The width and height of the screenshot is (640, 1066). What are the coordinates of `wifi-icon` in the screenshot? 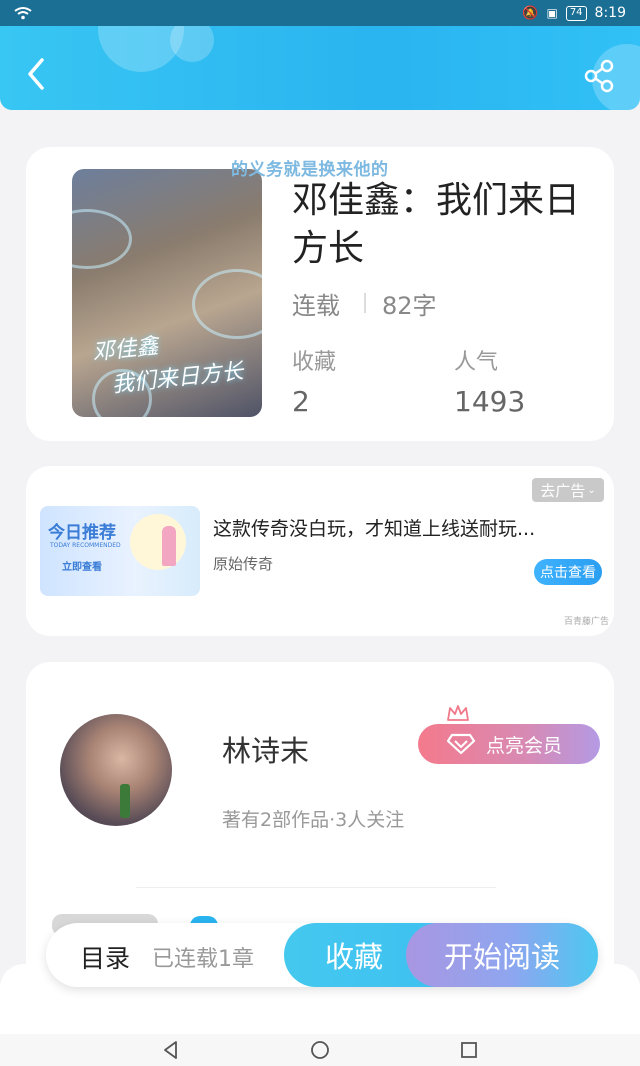 It's located at (23, 13).